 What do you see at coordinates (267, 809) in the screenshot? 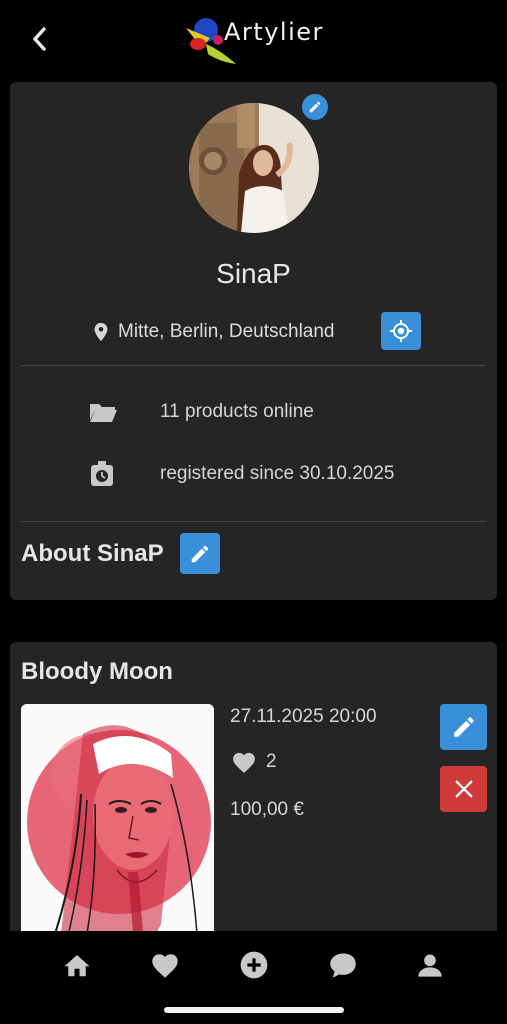
I see `product-price: 100,00 €` at bounding box center [267, 809].